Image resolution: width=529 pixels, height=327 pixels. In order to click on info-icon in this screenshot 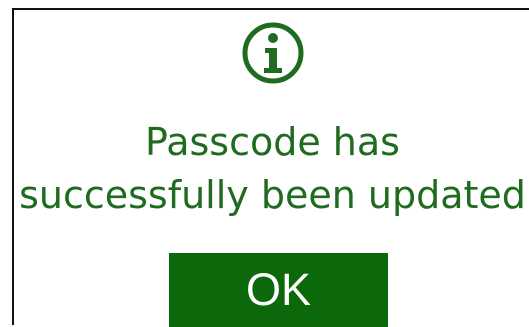, I will do `click(273, 53)`.